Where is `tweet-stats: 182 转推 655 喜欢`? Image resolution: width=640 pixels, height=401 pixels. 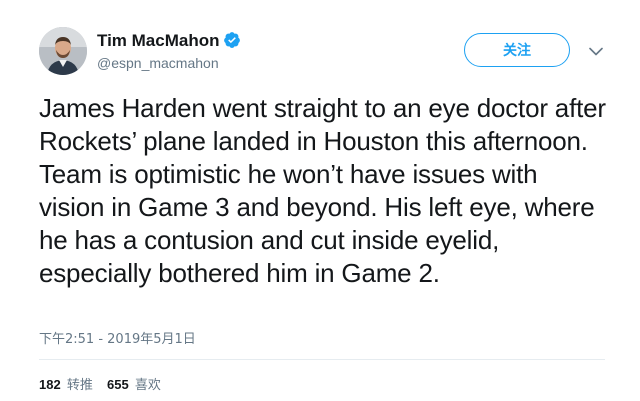
tweet-stats: 182 转推 655 喜欢 is located at coordinates (105, 385).